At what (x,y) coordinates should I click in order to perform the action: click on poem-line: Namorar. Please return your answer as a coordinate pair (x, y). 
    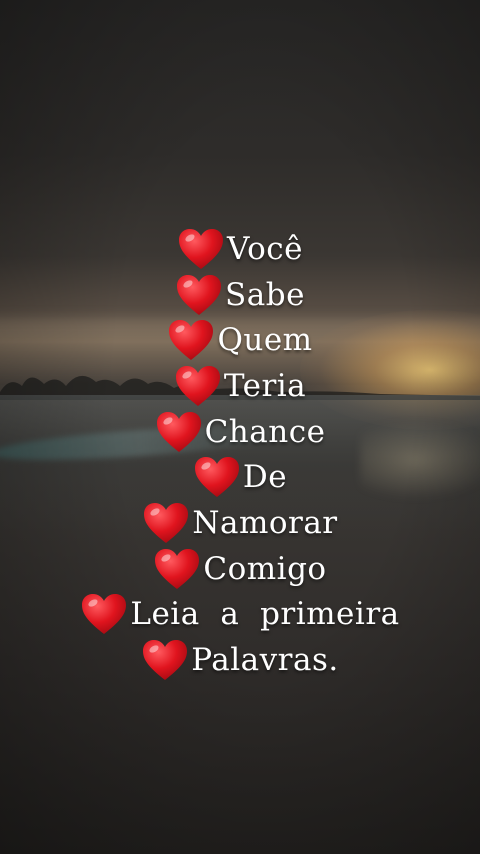
    Looking at the image, I should click on (240, 523).